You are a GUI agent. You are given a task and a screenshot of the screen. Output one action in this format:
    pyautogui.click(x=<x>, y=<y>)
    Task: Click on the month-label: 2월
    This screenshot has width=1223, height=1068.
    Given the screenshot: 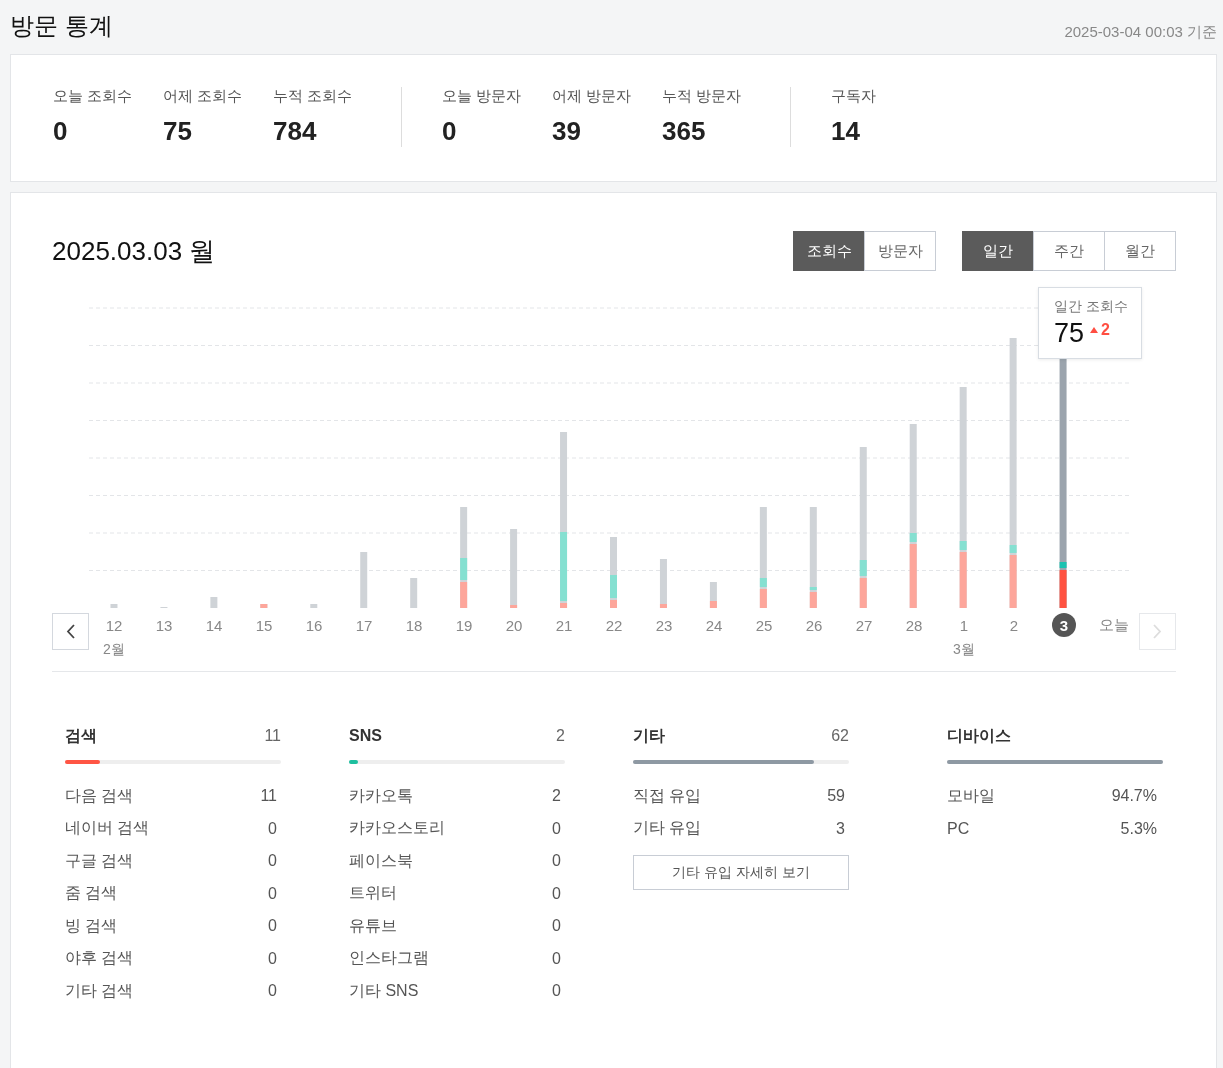 What is the action you would take?
    pyautogui.click(x=114, y=650)
    